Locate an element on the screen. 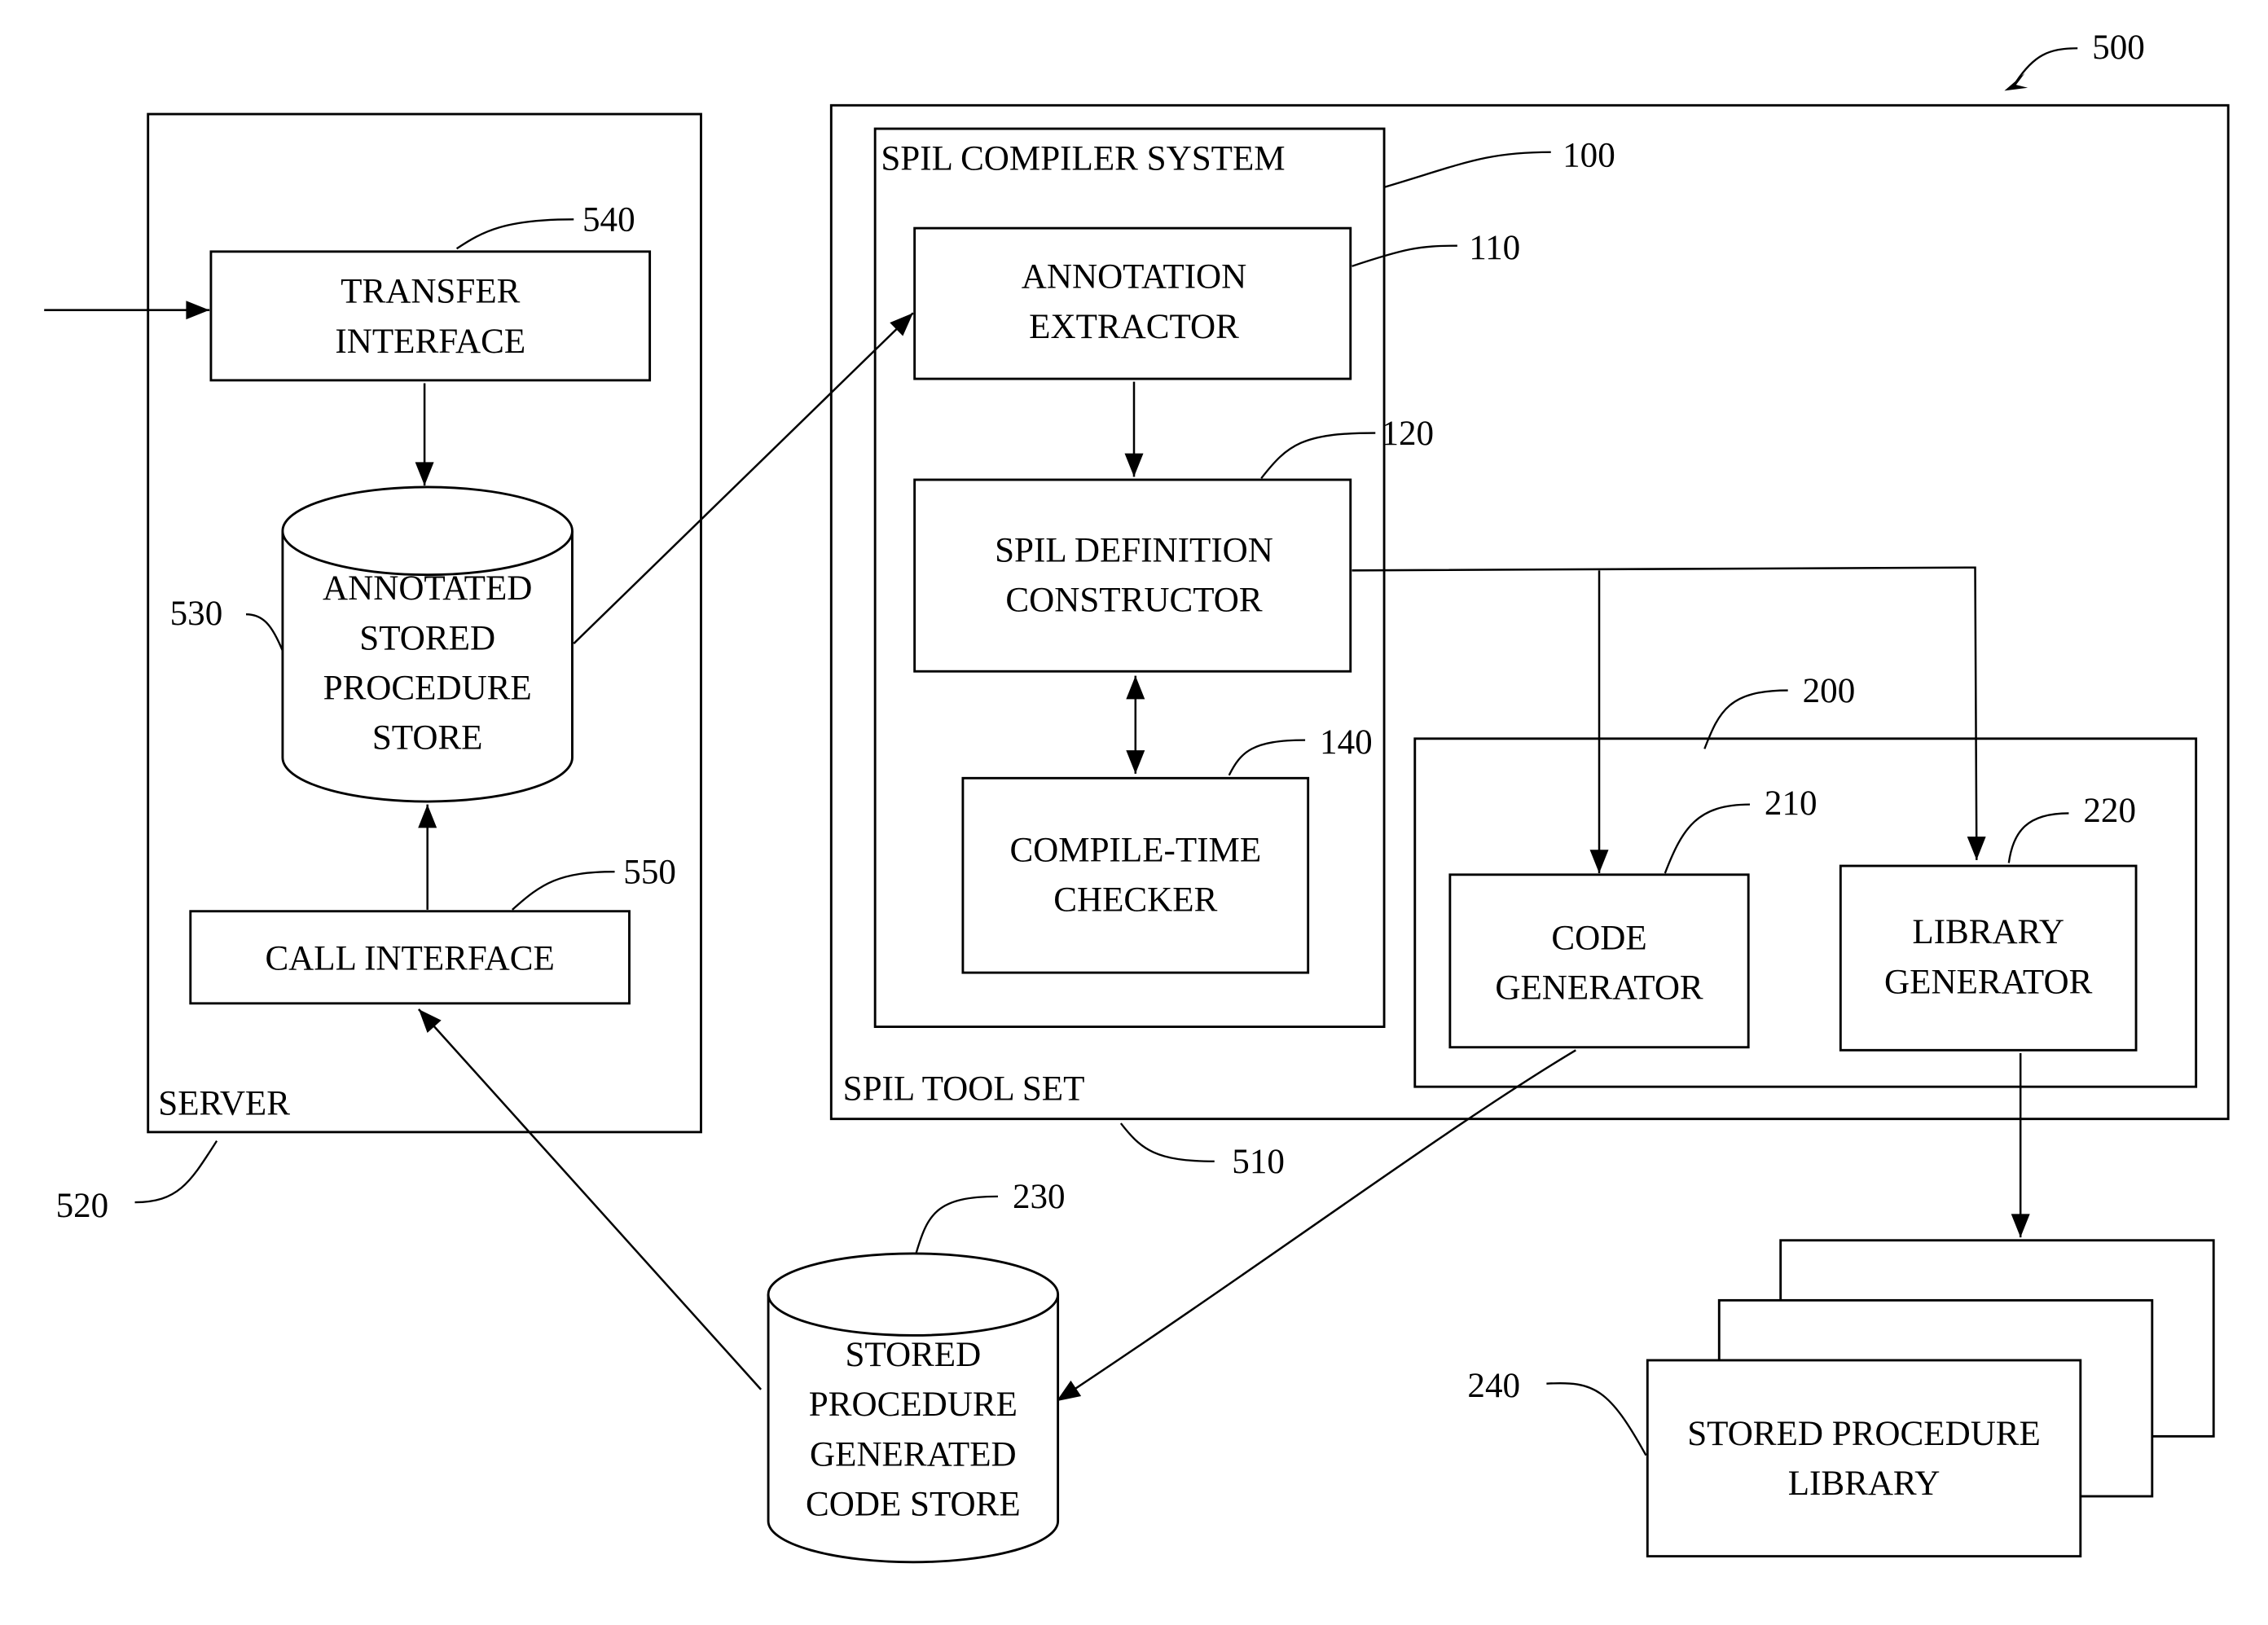  figure-ref-500: 500 is located at coordinates (2074, 60).